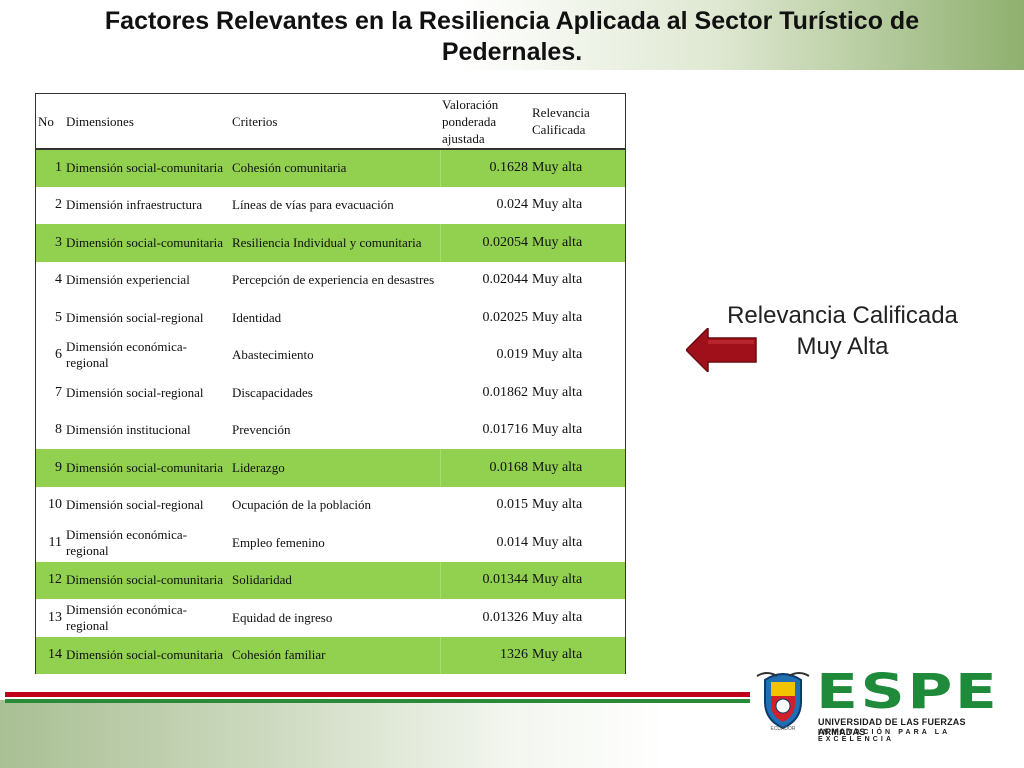 This screenshot has width=1024, height=768. What do you see at coordinates (484, 580) in the screenshot?
I see `row-weighted-value: 0.01344` at bounding box center [484, 580].